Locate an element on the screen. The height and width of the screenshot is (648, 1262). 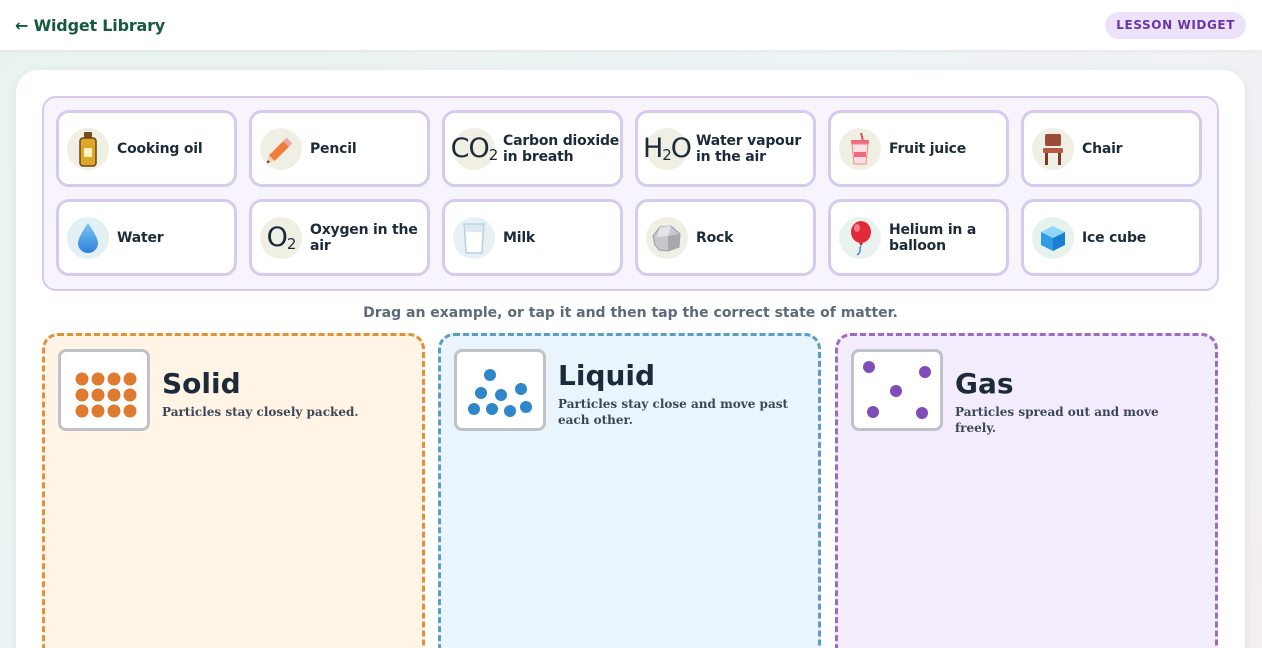
ice-cube-icon is located at coordinates (1053, 237).